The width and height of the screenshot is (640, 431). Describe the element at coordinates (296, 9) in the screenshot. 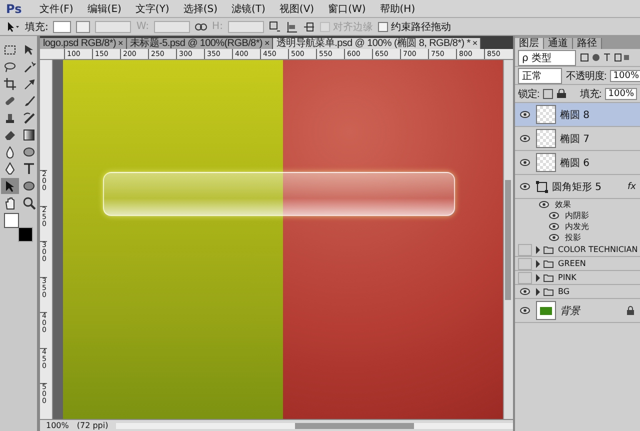

I see `menu-item: 视图(V)` at that location.